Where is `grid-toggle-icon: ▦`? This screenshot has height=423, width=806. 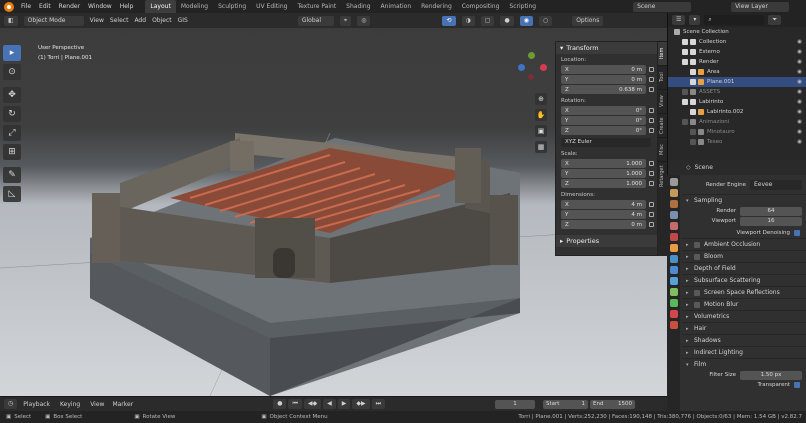
grid-toggle-icon: ▦ is located at coordinates (541, 147).